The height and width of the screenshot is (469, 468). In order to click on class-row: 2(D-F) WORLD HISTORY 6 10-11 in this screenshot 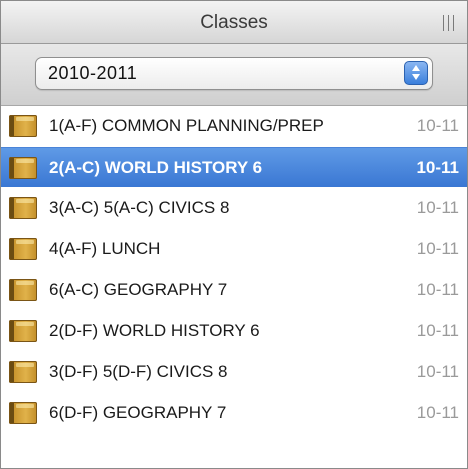, I will do `click(234, 331)`.